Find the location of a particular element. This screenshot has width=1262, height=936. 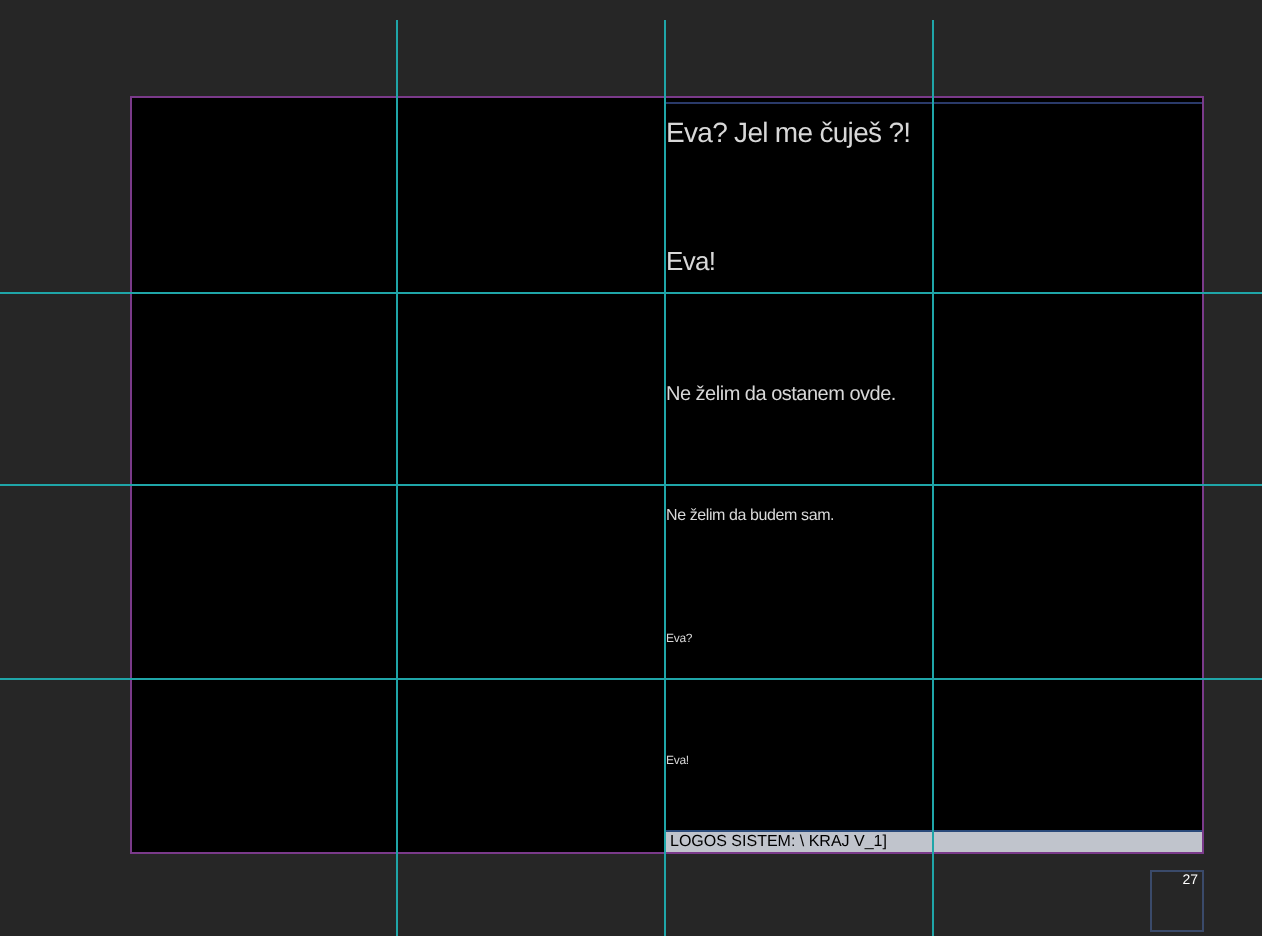

text-line: Eva? Jel me čuješ ?! is located at coordinates (788, 132).